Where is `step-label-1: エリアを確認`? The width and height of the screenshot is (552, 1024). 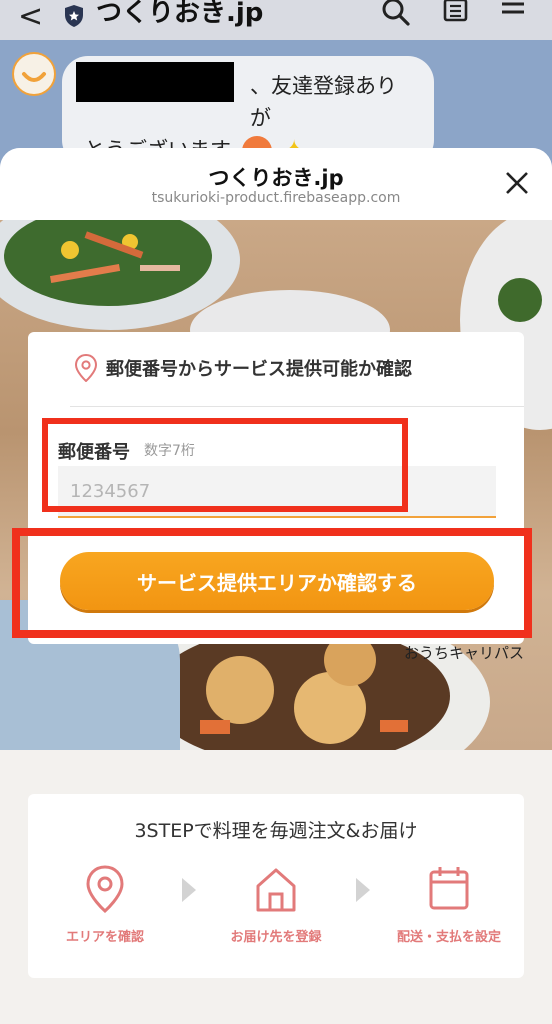
step-label-1: エリアを確認 is located at coordinates (104, 937).